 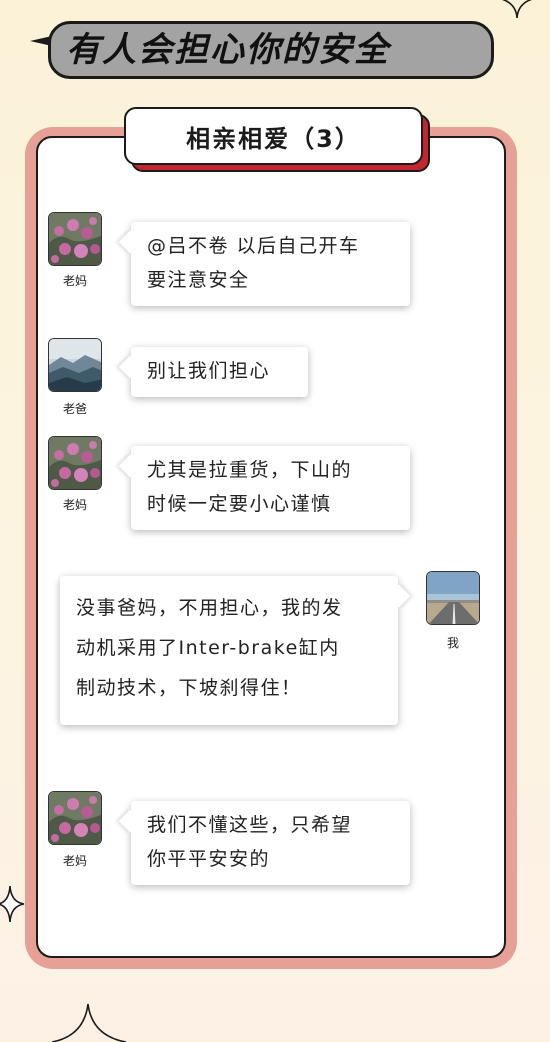 What do you see at coordinates (239, 504) in the screenshot?
I see `message-line: 时候一定要小心谨慎` at bounding box center [239, 504].